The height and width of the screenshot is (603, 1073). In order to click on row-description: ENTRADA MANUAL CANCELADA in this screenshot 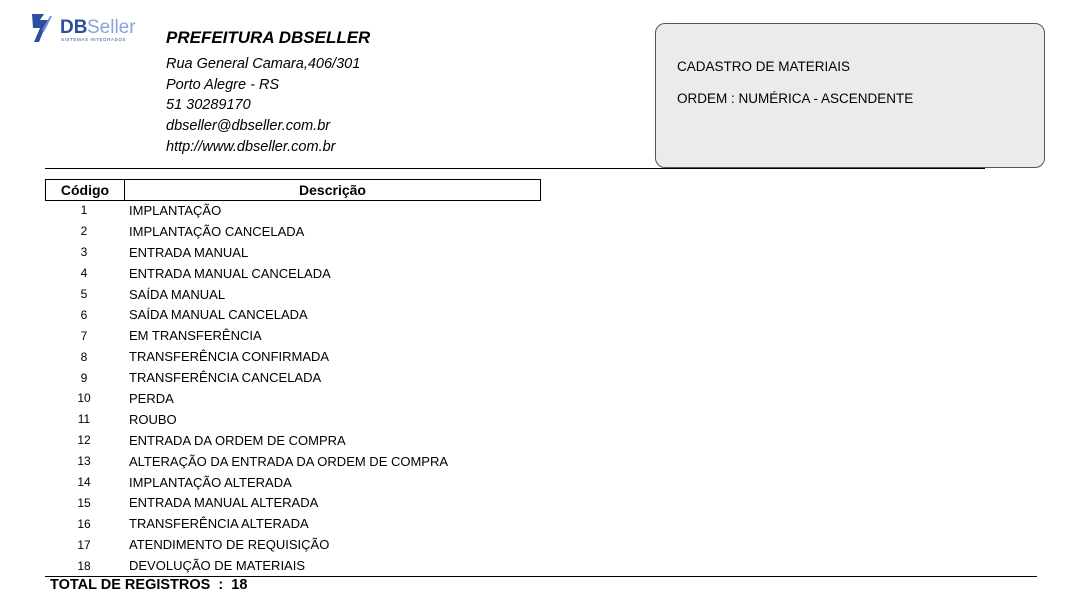, I will do `click(230, 273)`.